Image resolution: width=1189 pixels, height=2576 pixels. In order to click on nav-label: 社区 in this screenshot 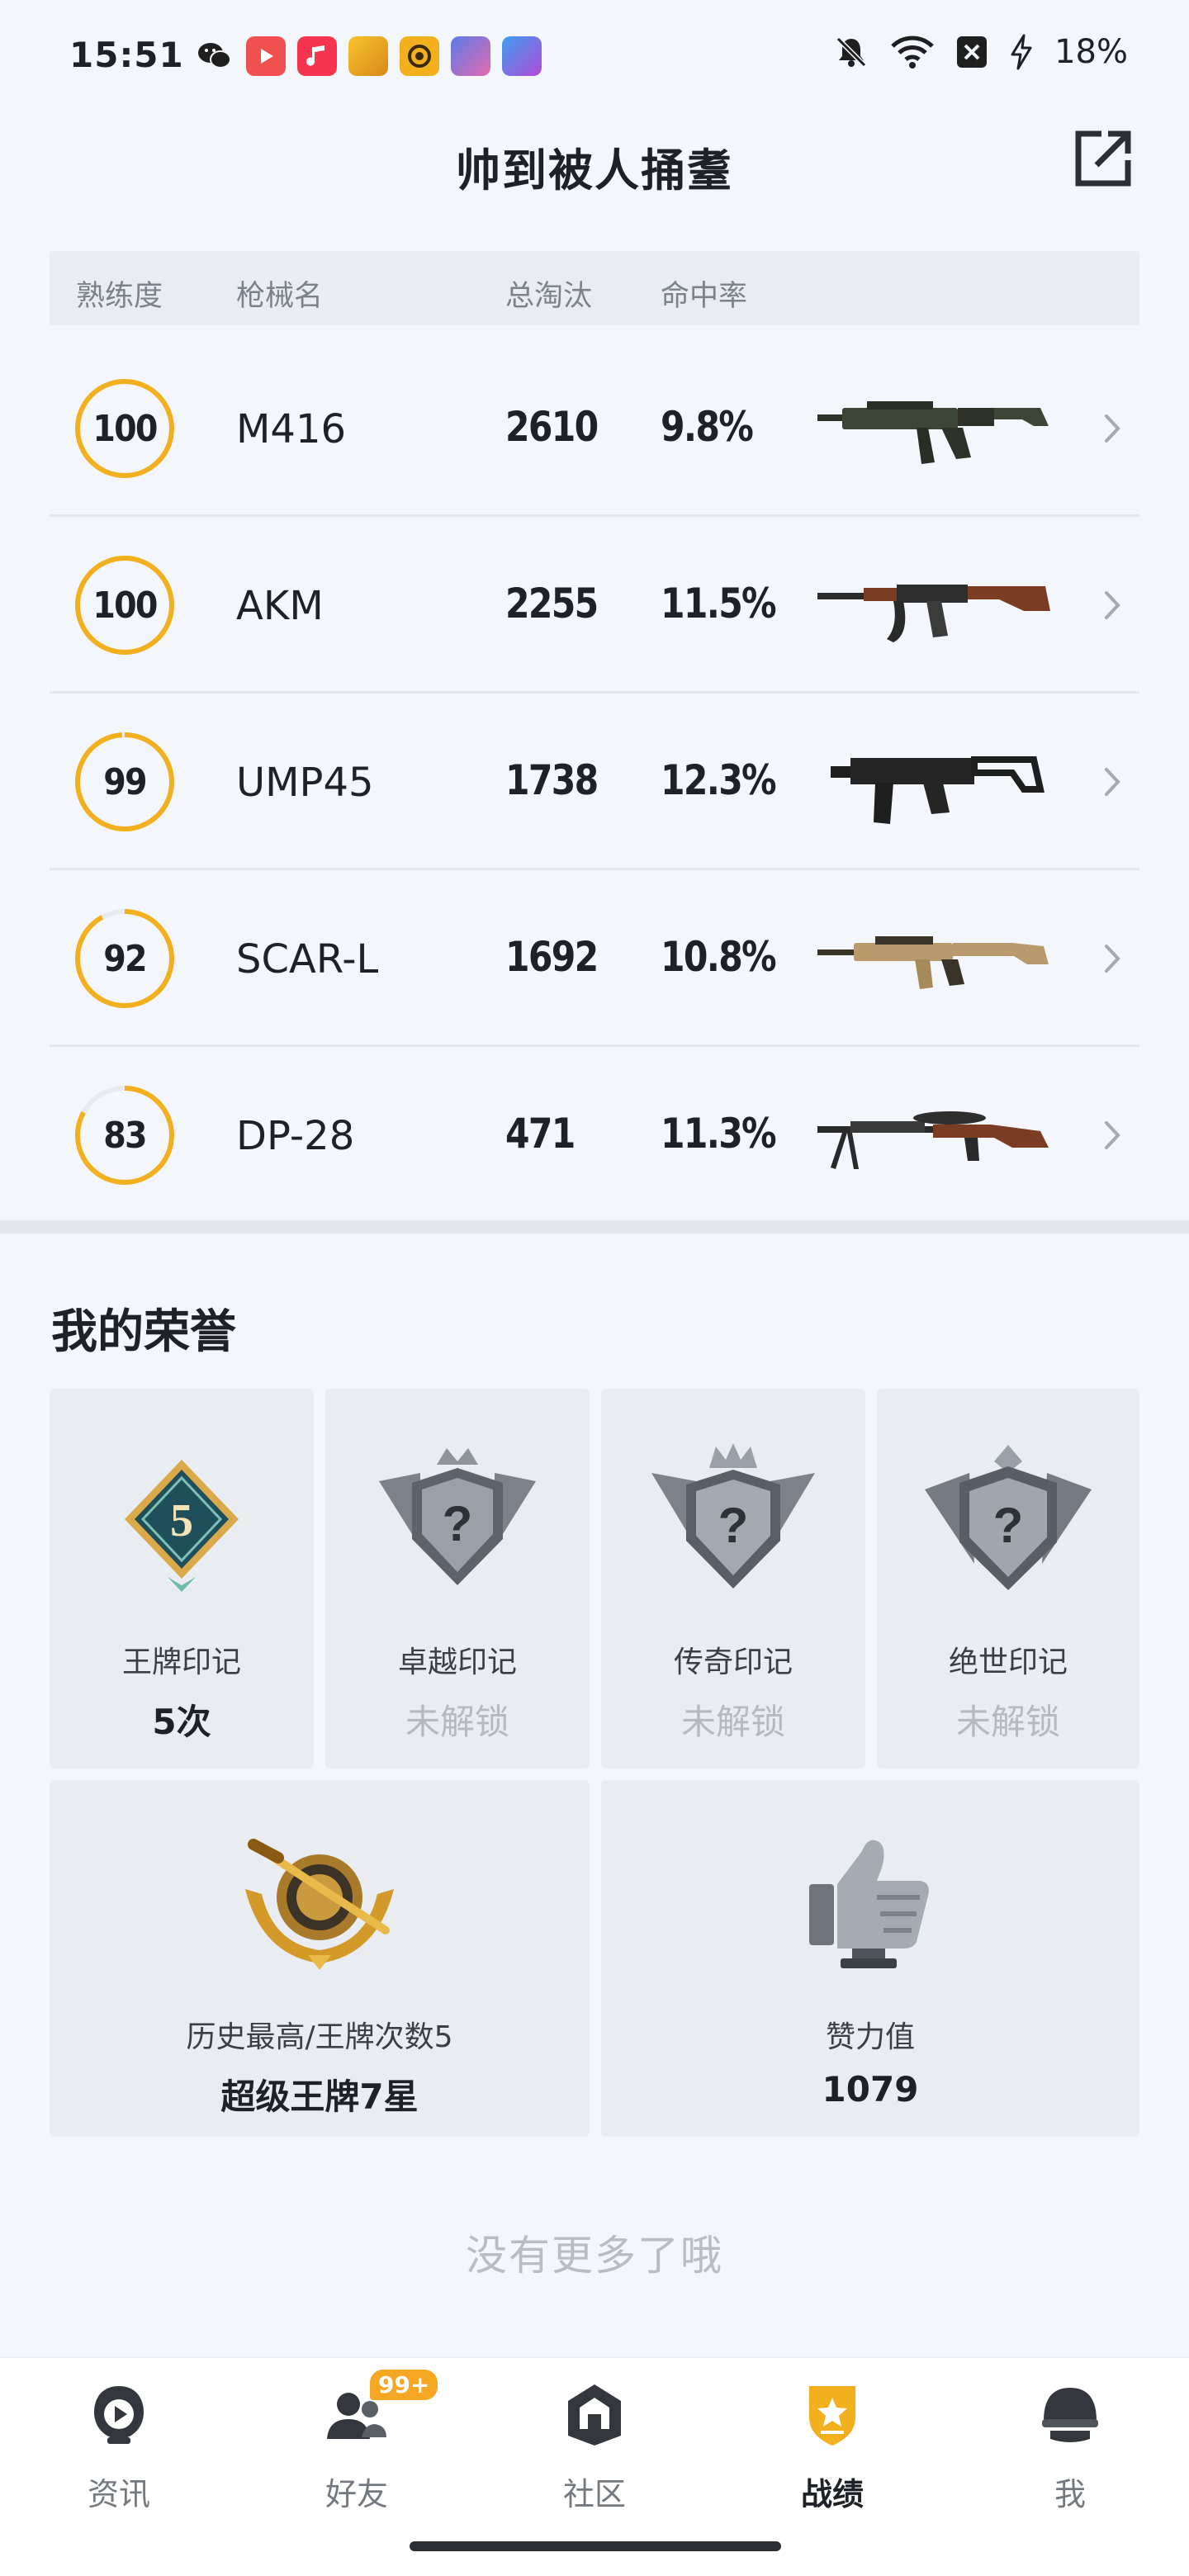, I will do `click(594, 2494)`.